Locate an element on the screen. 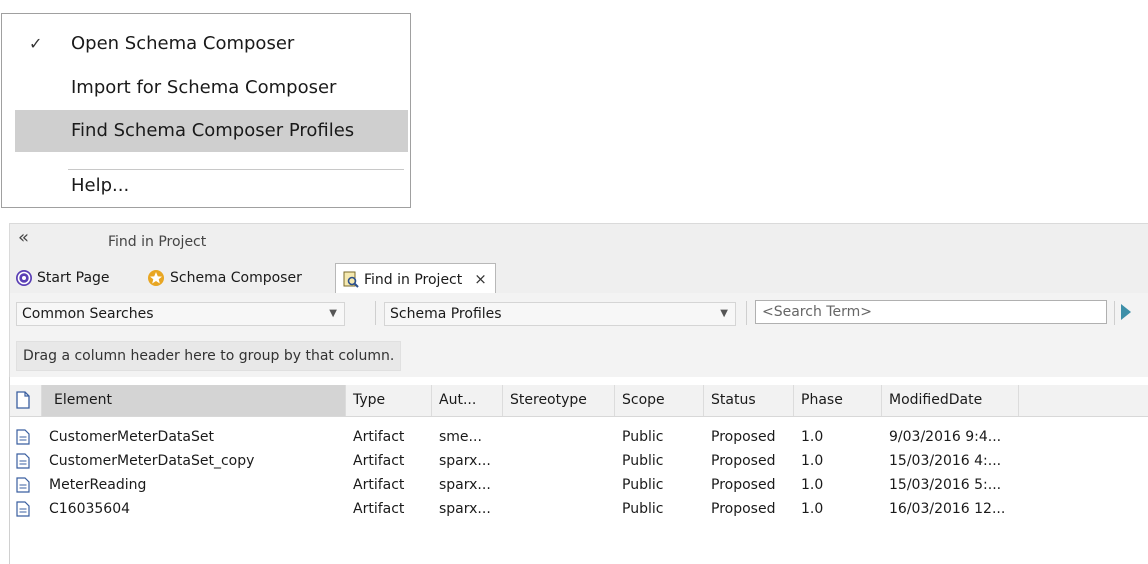  tab-find-in-project: Find in Project × is located at coordinates (415, 278).